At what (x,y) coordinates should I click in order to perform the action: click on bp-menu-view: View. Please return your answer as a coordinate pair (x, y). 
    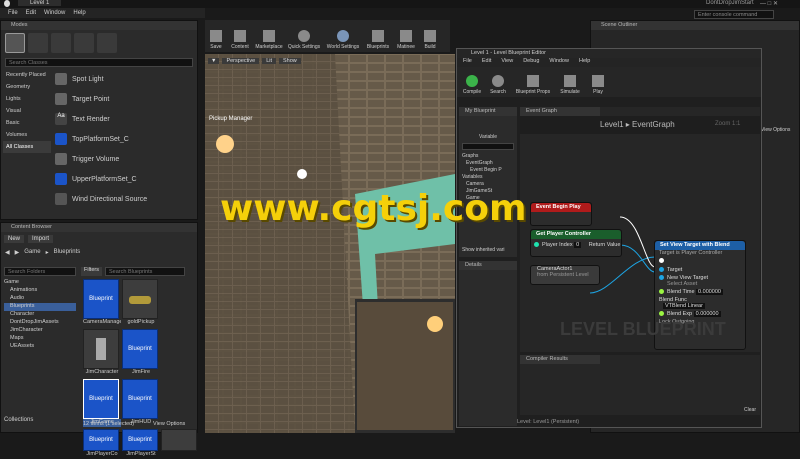
    Looking at the image, I should click on (507, 62).